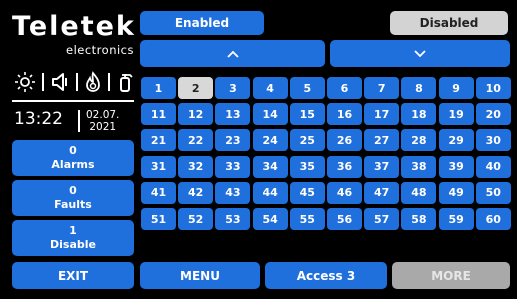 The width and height of the screenshot is (517, 299). I want to click on zone-cell-35: 35, so click(307, 166).